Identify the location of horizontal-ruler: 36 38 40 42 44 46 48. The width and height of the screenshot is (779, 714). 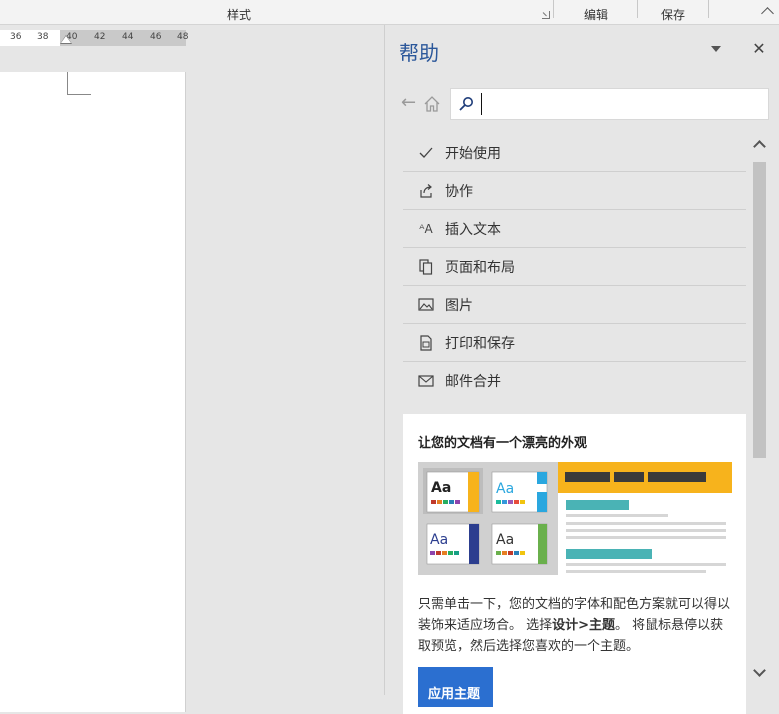
(94, 38).